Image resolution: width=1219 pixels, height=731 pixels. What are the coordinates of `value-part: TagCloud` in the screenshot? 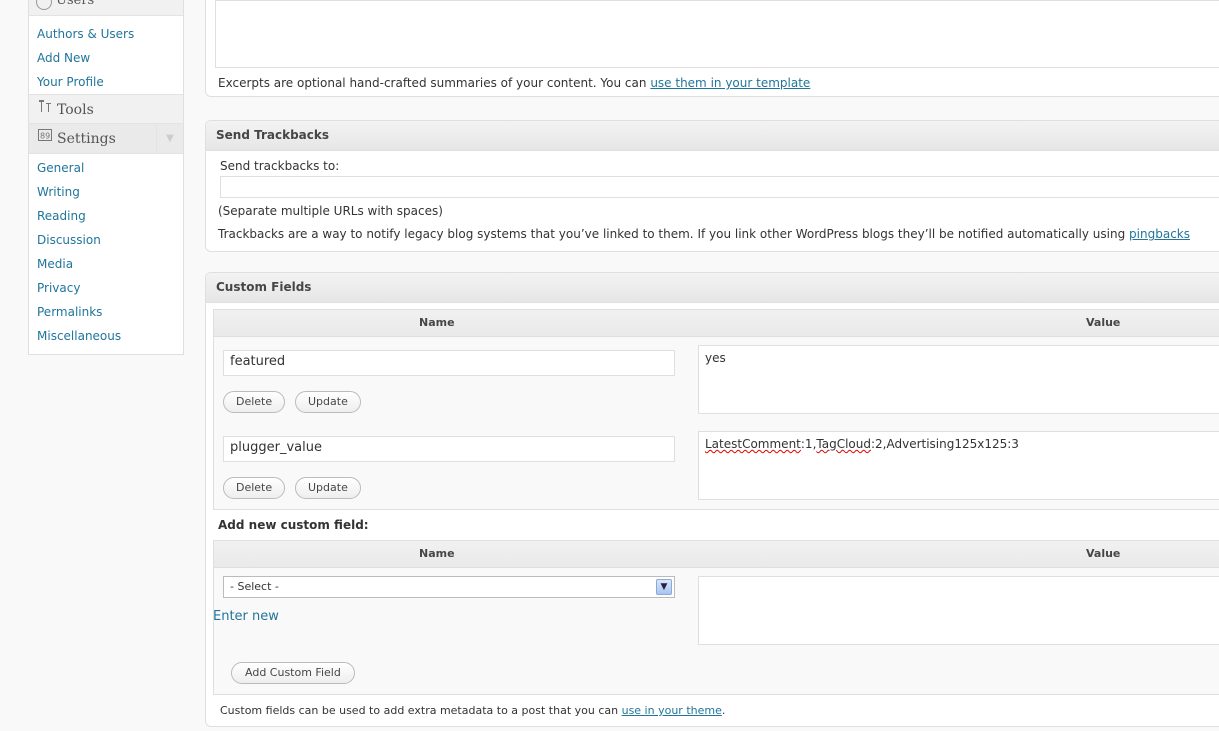 It's located at (843, 444).